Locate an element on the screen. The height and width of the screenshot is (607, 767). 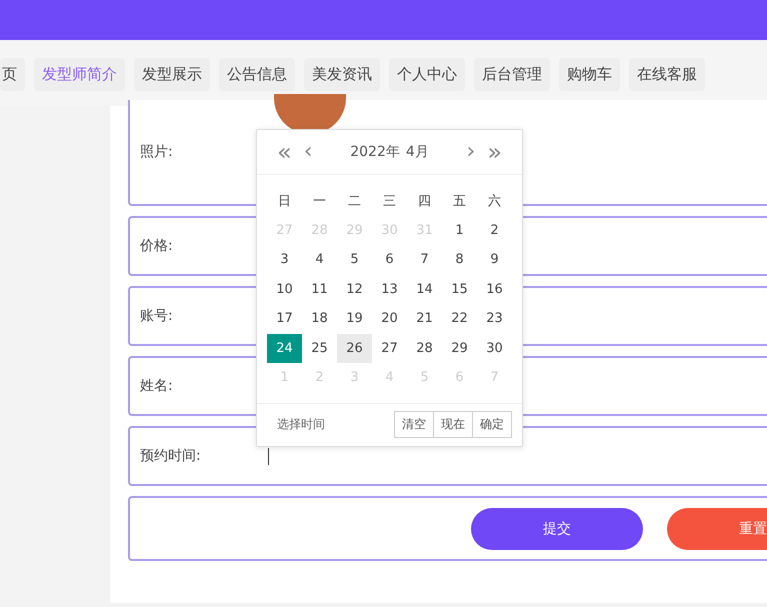
nav-tab: 购物车 is located at coordinates (589, 74).